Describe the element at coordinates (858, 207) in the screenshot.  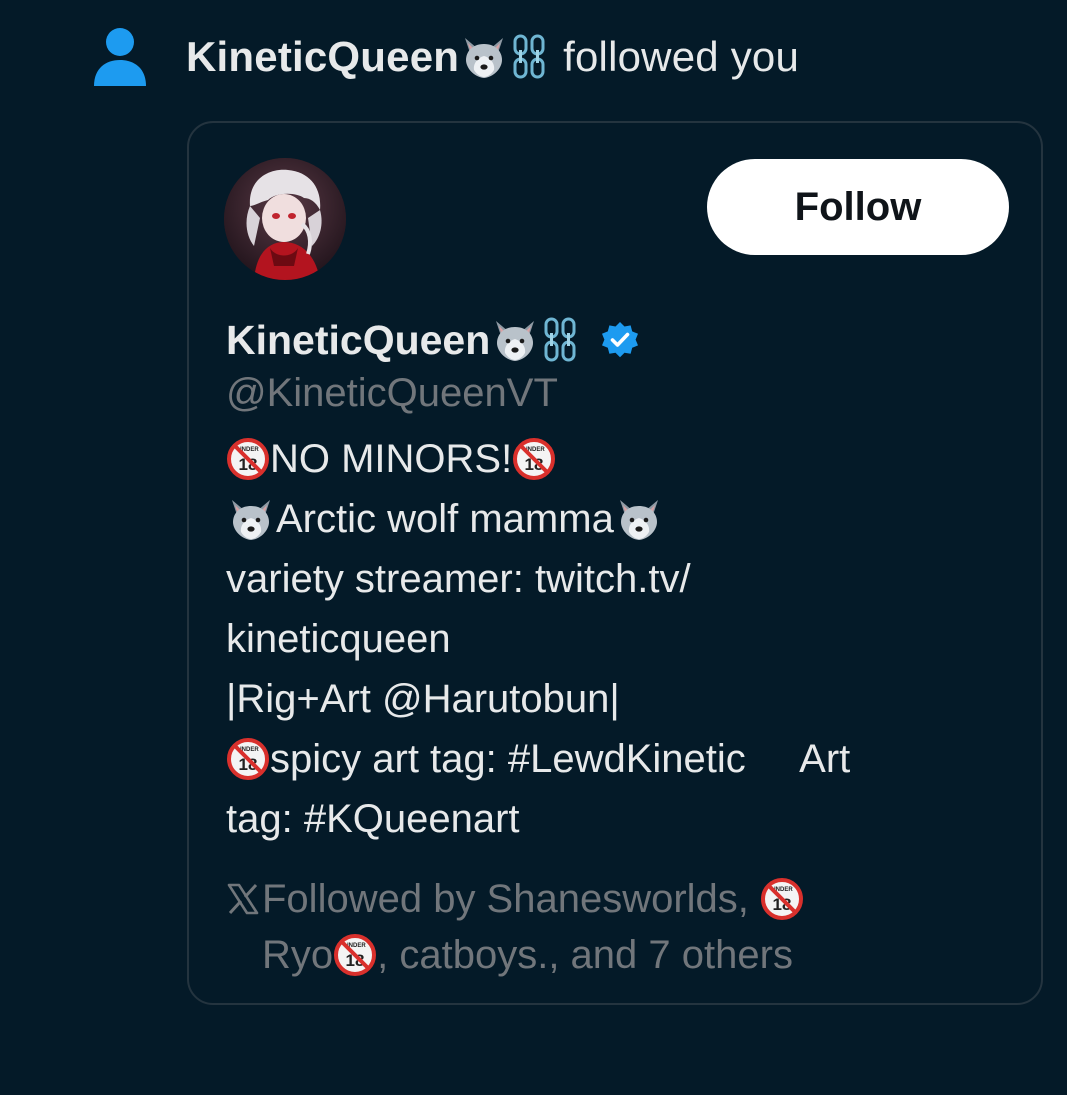
I see `follow-button: Follow` at that location.